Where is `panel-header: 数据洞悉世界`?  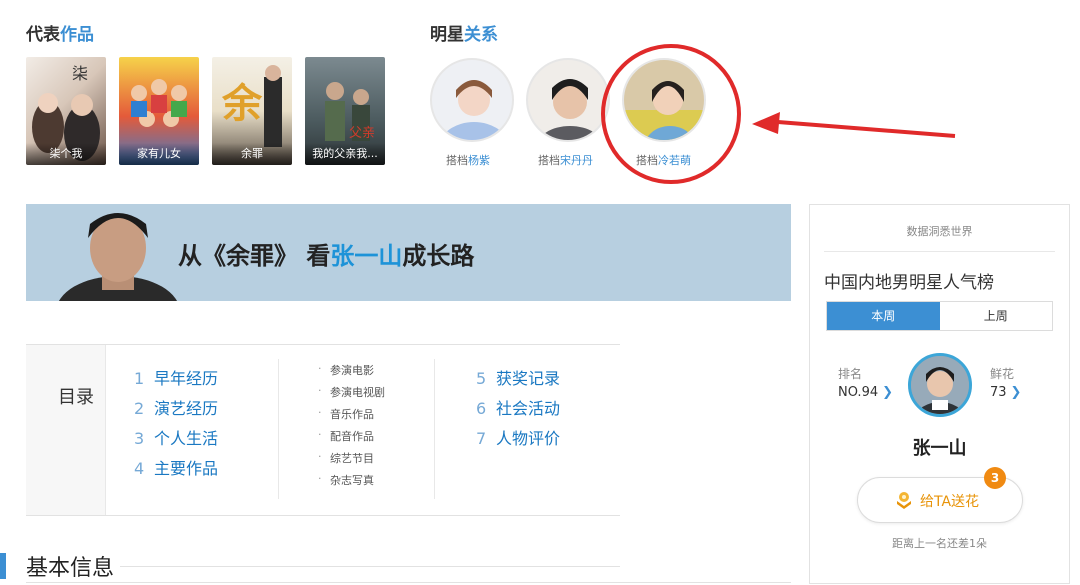
panel-header: 数据洞悉世界 is located at coordinates (939, 231).